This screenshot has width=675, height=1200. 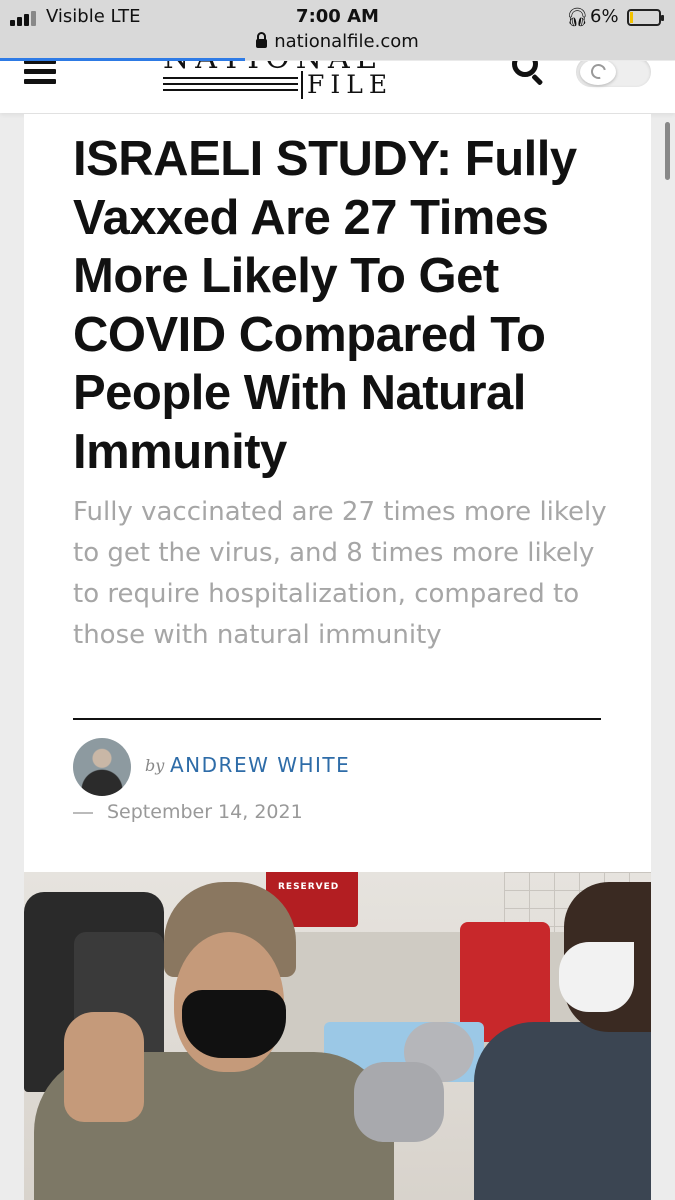 What do you see at coordinates (577, 17) in the screenshot?
I see `headphones-icon: 🎧︎` at bounding box center [577, 17].